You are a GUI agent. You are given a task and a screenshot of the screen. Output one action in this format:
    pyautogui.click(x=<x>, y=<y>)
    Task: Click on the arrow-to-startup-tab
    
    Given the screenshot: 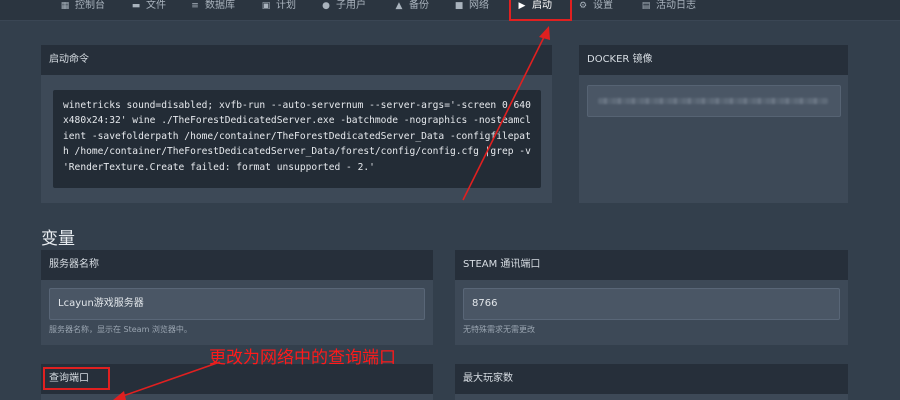 What is the action you would take?
    pyautogui.click(x=504, y=116)
    